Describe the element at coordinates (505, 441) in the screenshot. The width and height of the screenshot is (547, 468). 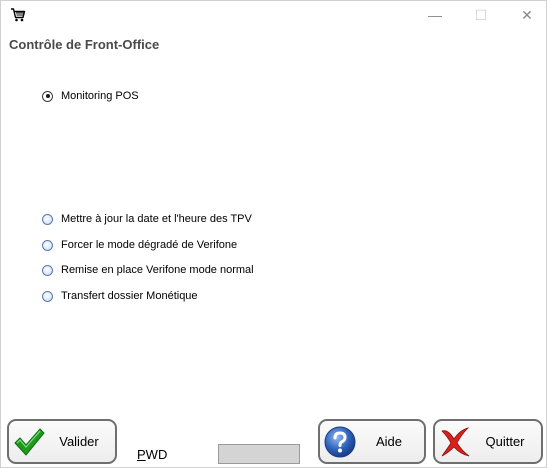
I see `quit-label: Quitter` at that location.